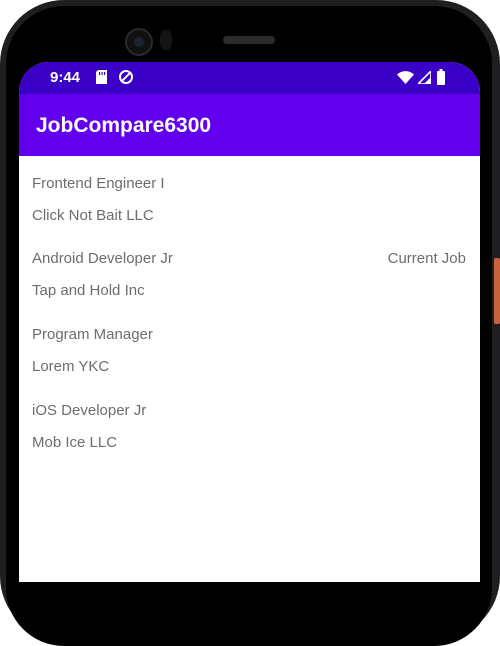 The width and height of the screenshot is (500, 646). Describe the element at coordinates (426, 258) in the screenshot. I see `current-job-badge: Current Job` at that location.